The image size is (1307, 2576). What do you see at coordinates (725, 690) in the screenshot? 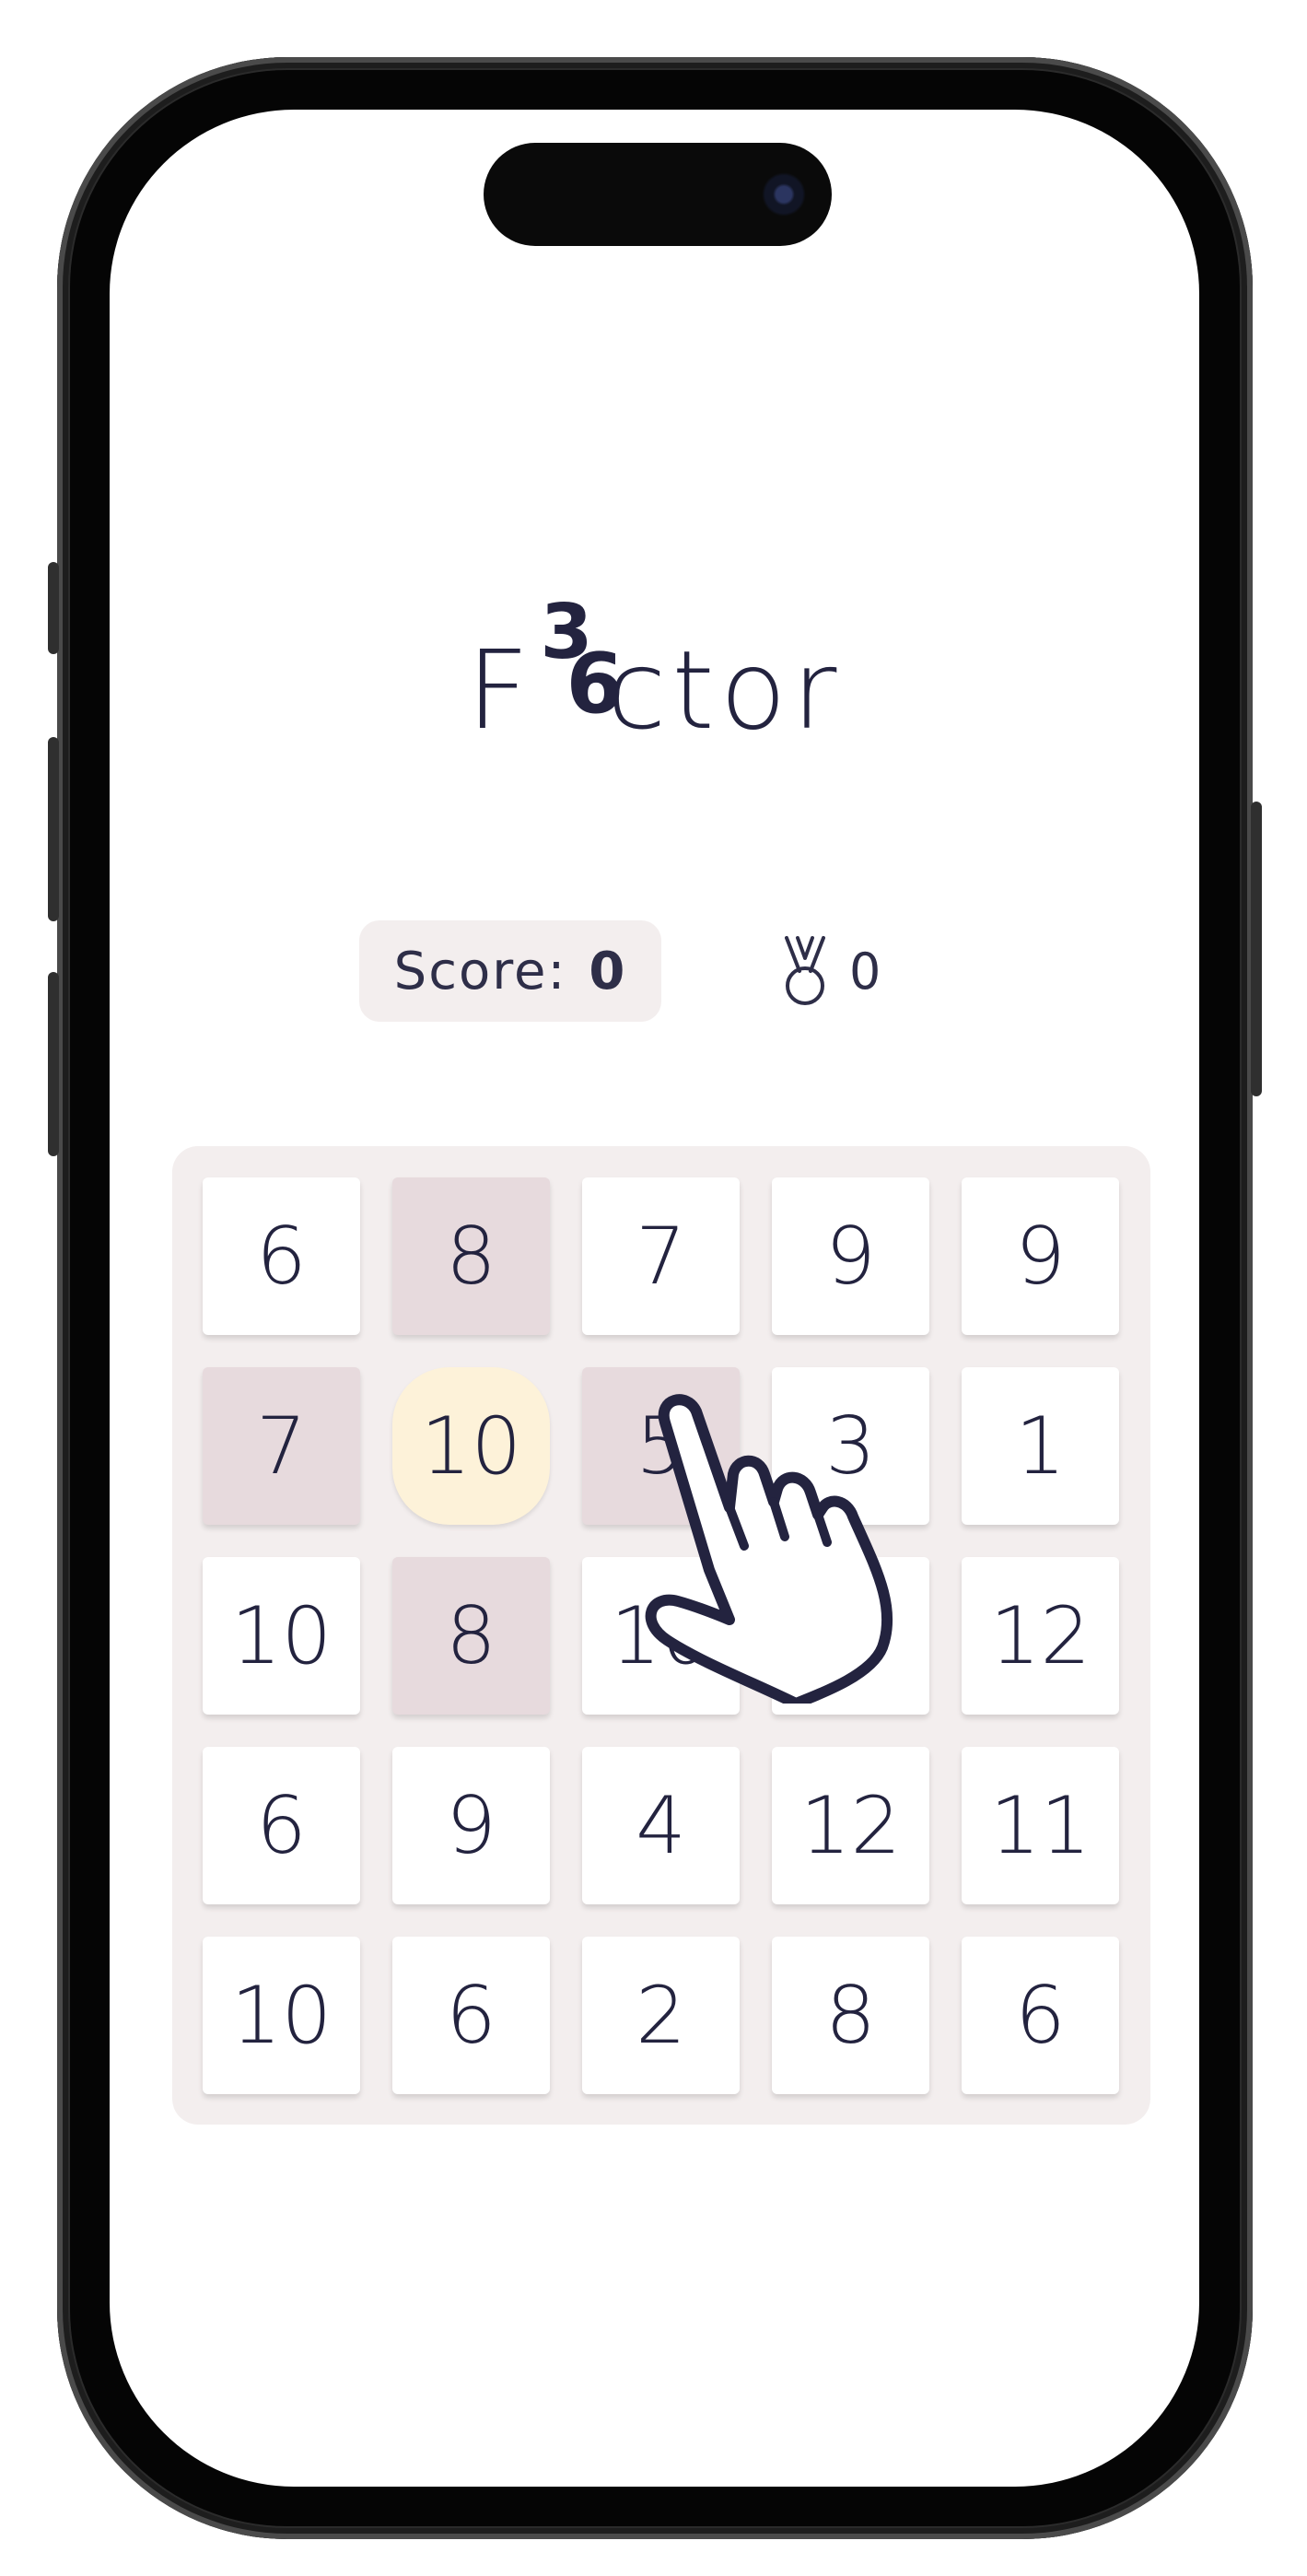
I see `title-right: ctor` at bounding box center [725, 690].